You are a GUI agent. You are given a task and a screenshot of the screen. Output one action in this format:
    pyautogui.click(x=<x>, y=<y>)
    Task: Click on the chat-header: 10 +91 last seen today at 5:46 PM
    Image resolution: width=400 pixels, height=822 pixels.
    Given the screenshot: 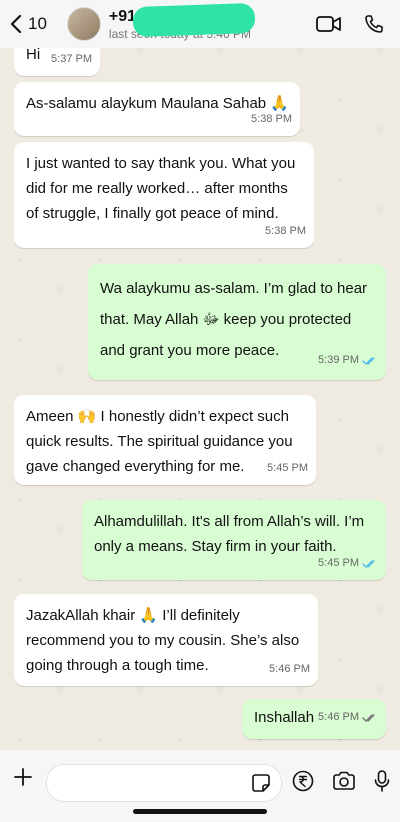 What is the action you would take?
    pyautogui.click(x=200, y=24)
    